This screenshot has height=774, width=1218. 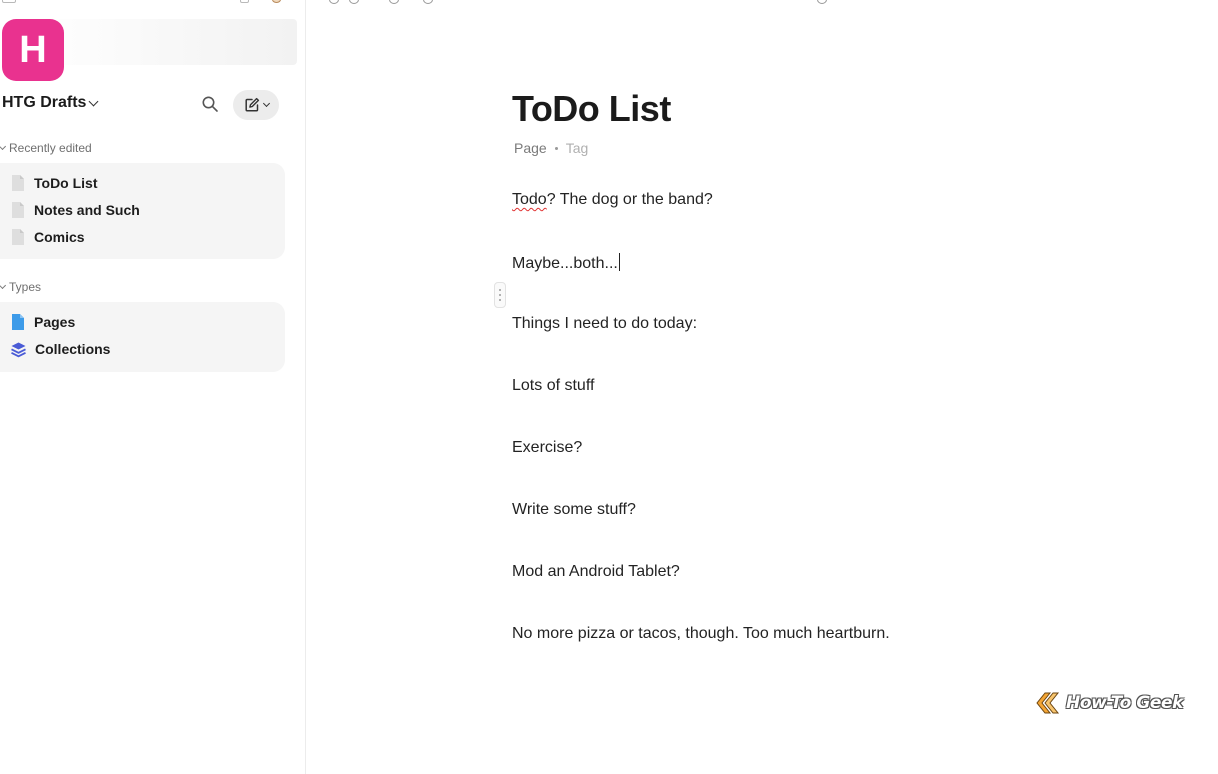 I want to click on paragraph-block: Write some stuff?, so click(x=574, y=510).